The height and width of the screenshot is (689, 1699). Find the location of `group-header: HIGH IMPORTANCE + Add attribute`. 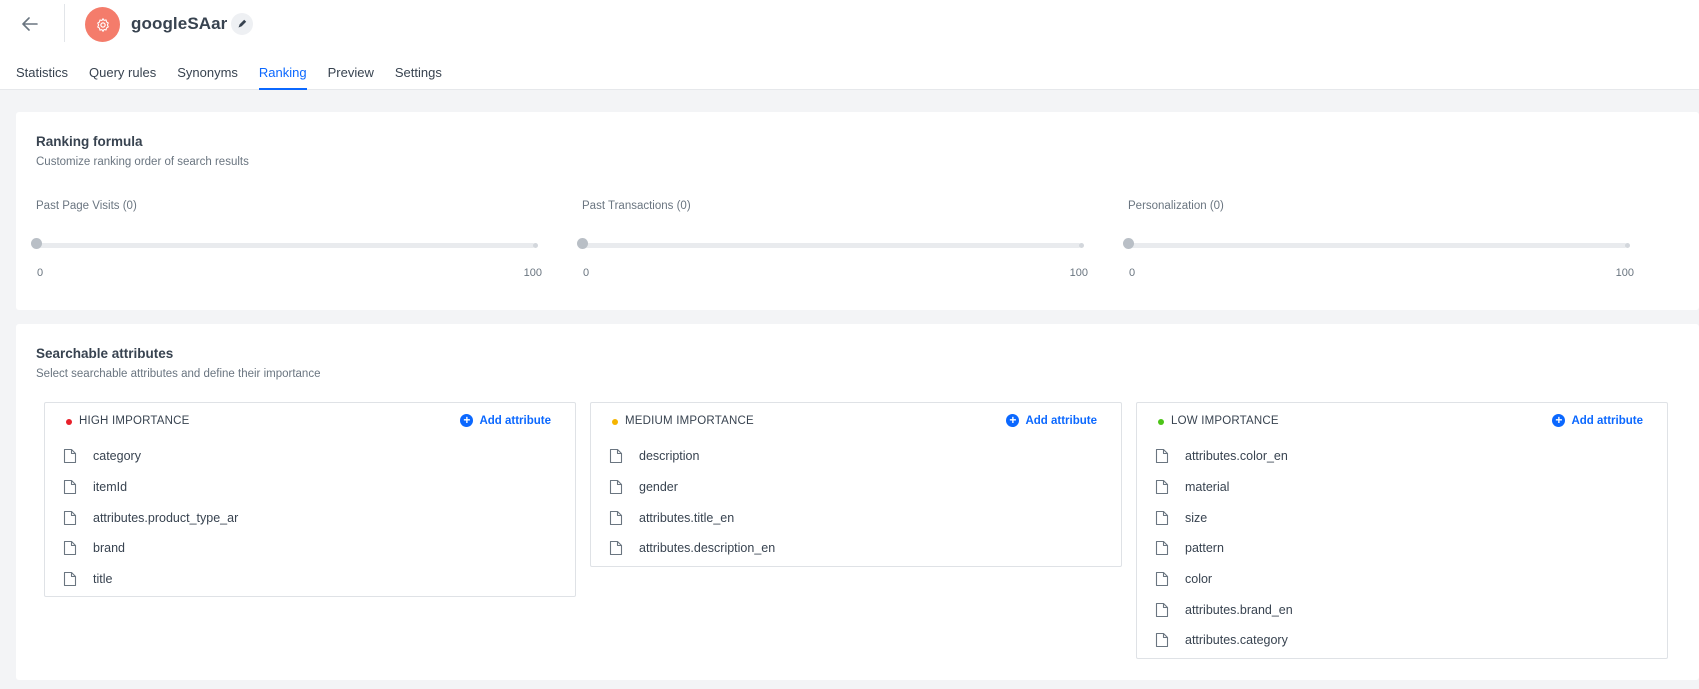

group-header: HIGH IMPORTANCE + Add attribute is located at coordinates (310, 422).